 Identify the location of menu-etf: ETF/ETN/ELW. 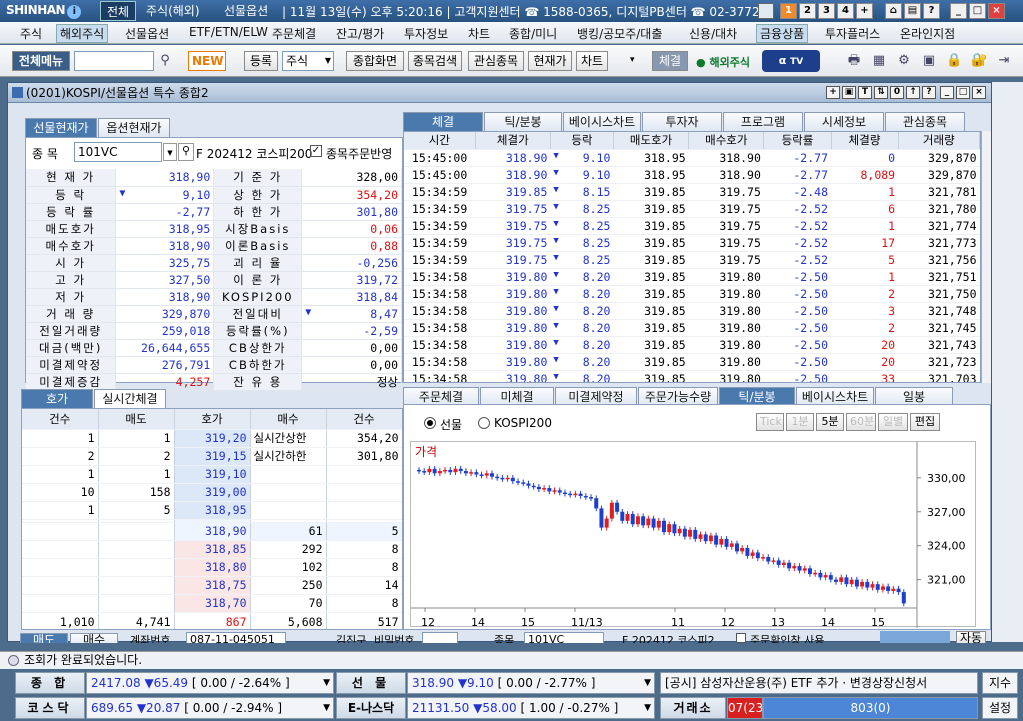
(228, 32).